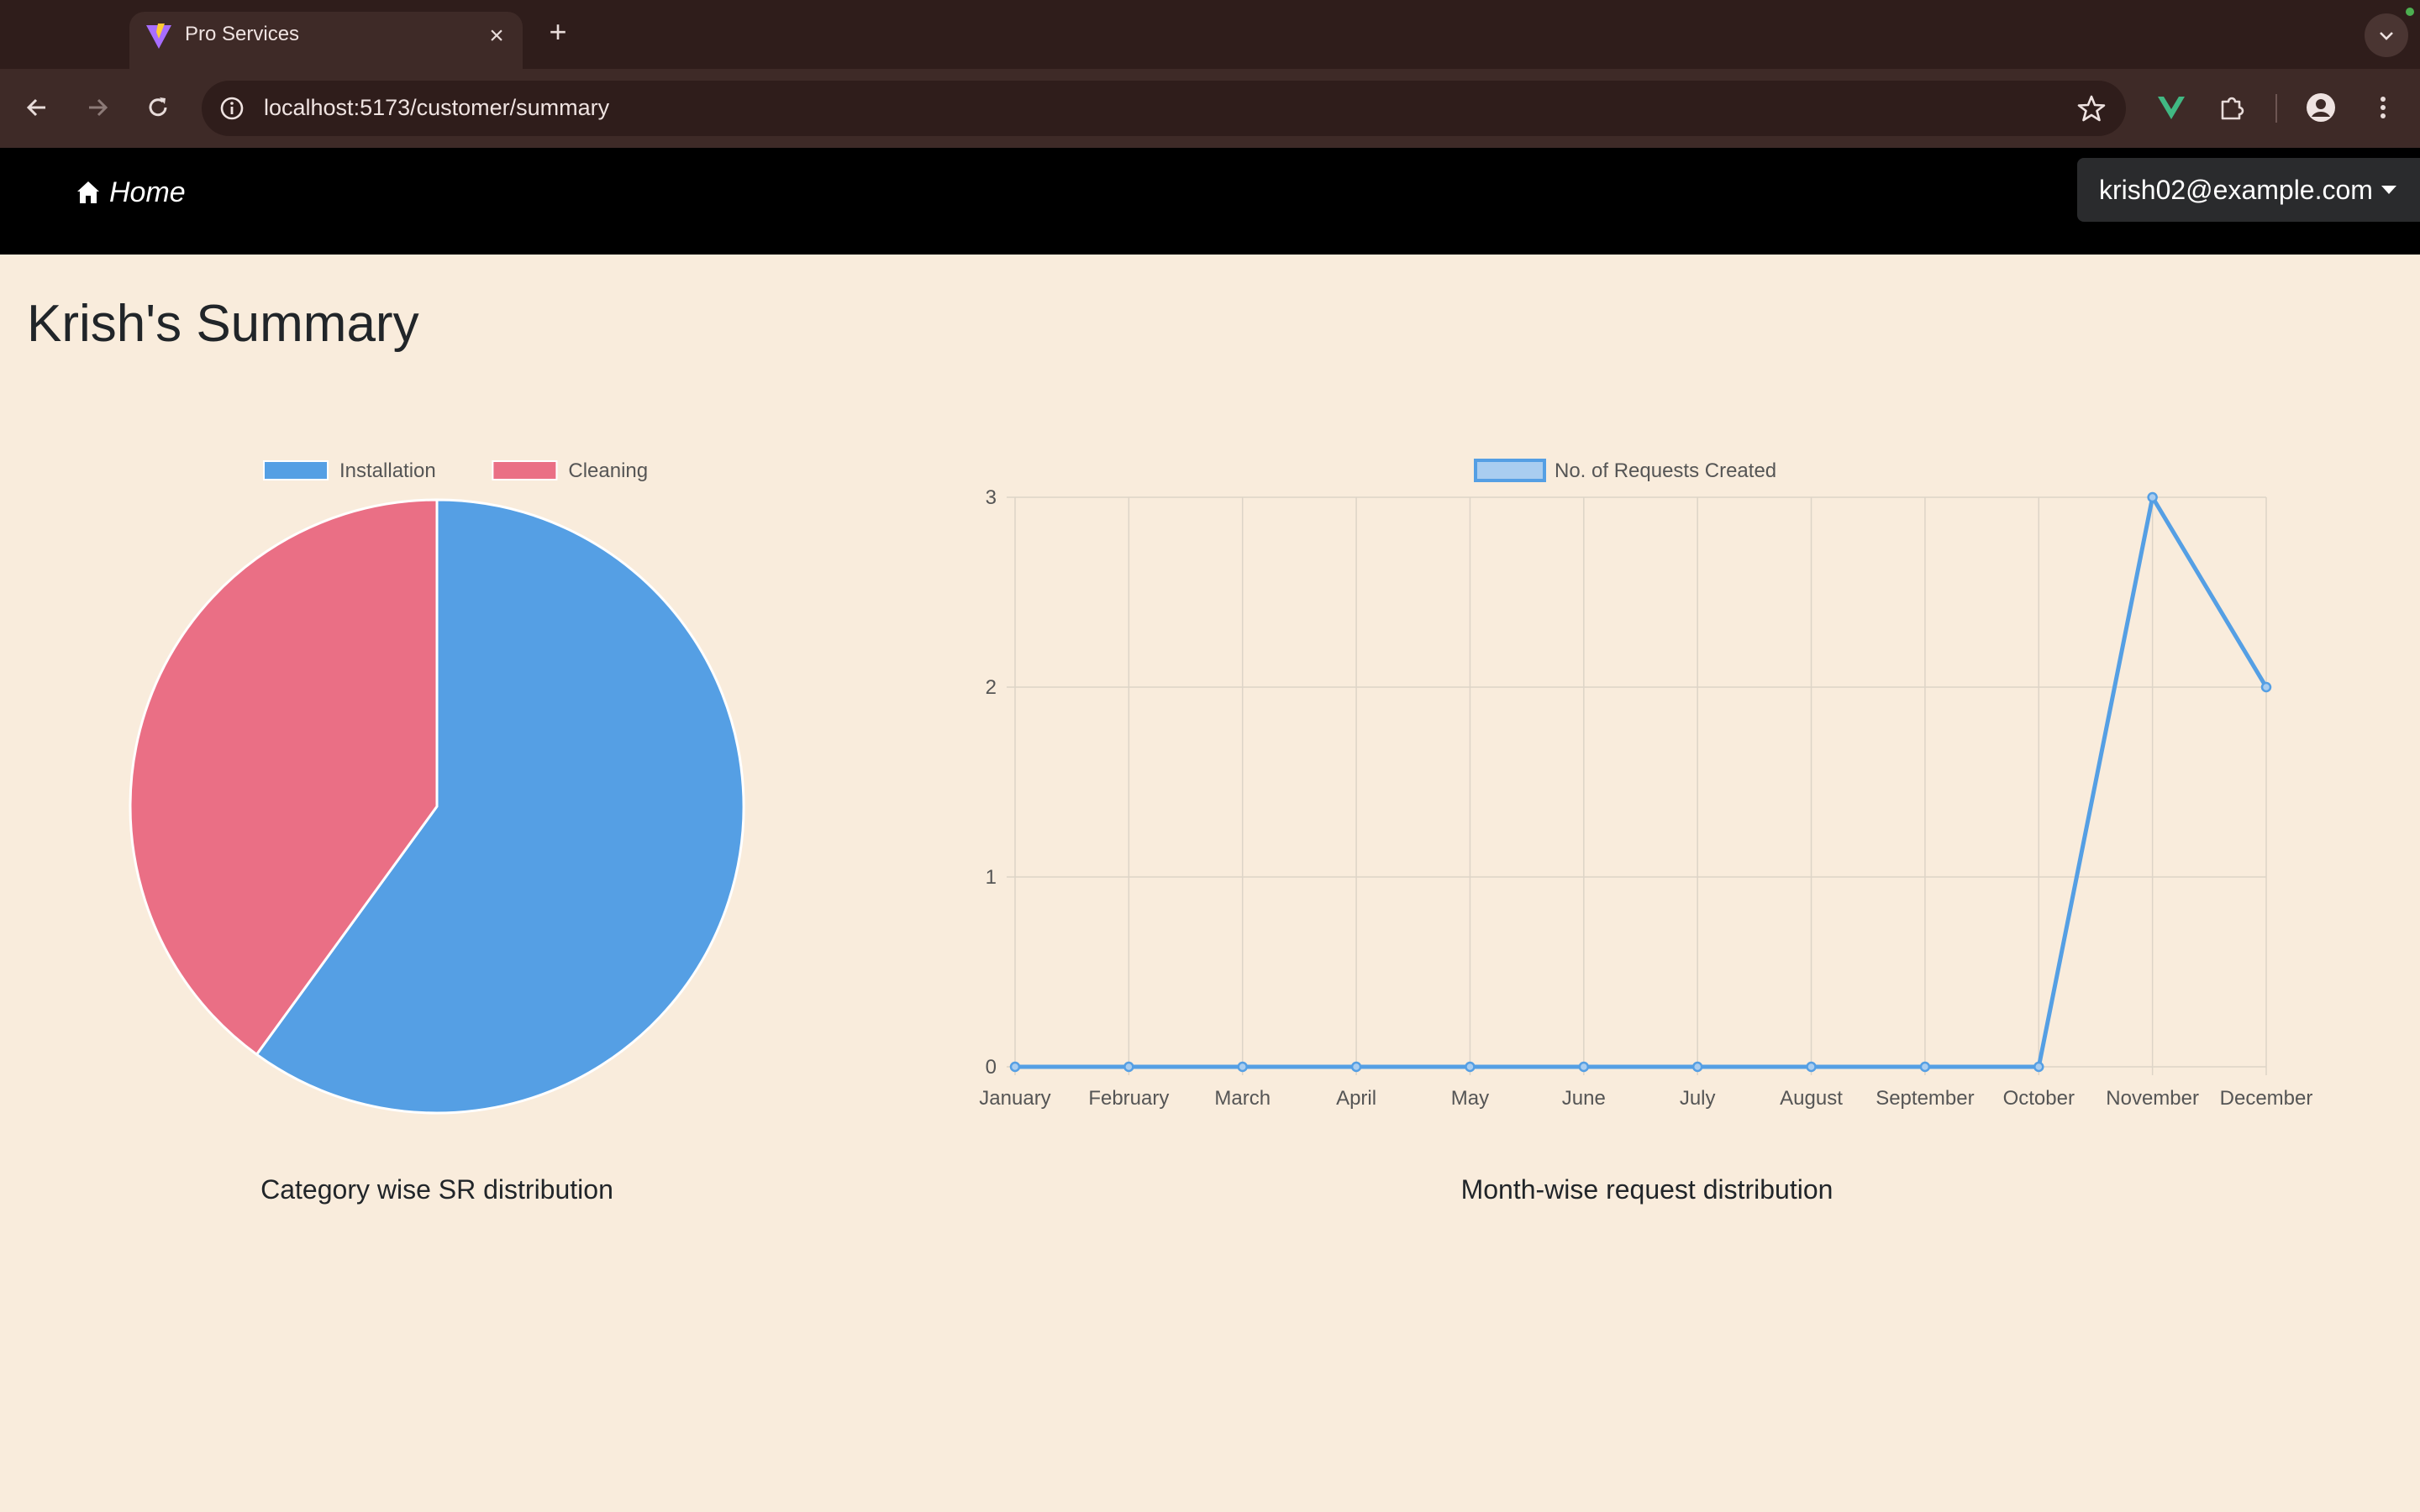 The image size is (2420, 1512). Describe the element at coordinates (1925, 1098) in the screenshot. I see `x-tick-label: September` at that location.